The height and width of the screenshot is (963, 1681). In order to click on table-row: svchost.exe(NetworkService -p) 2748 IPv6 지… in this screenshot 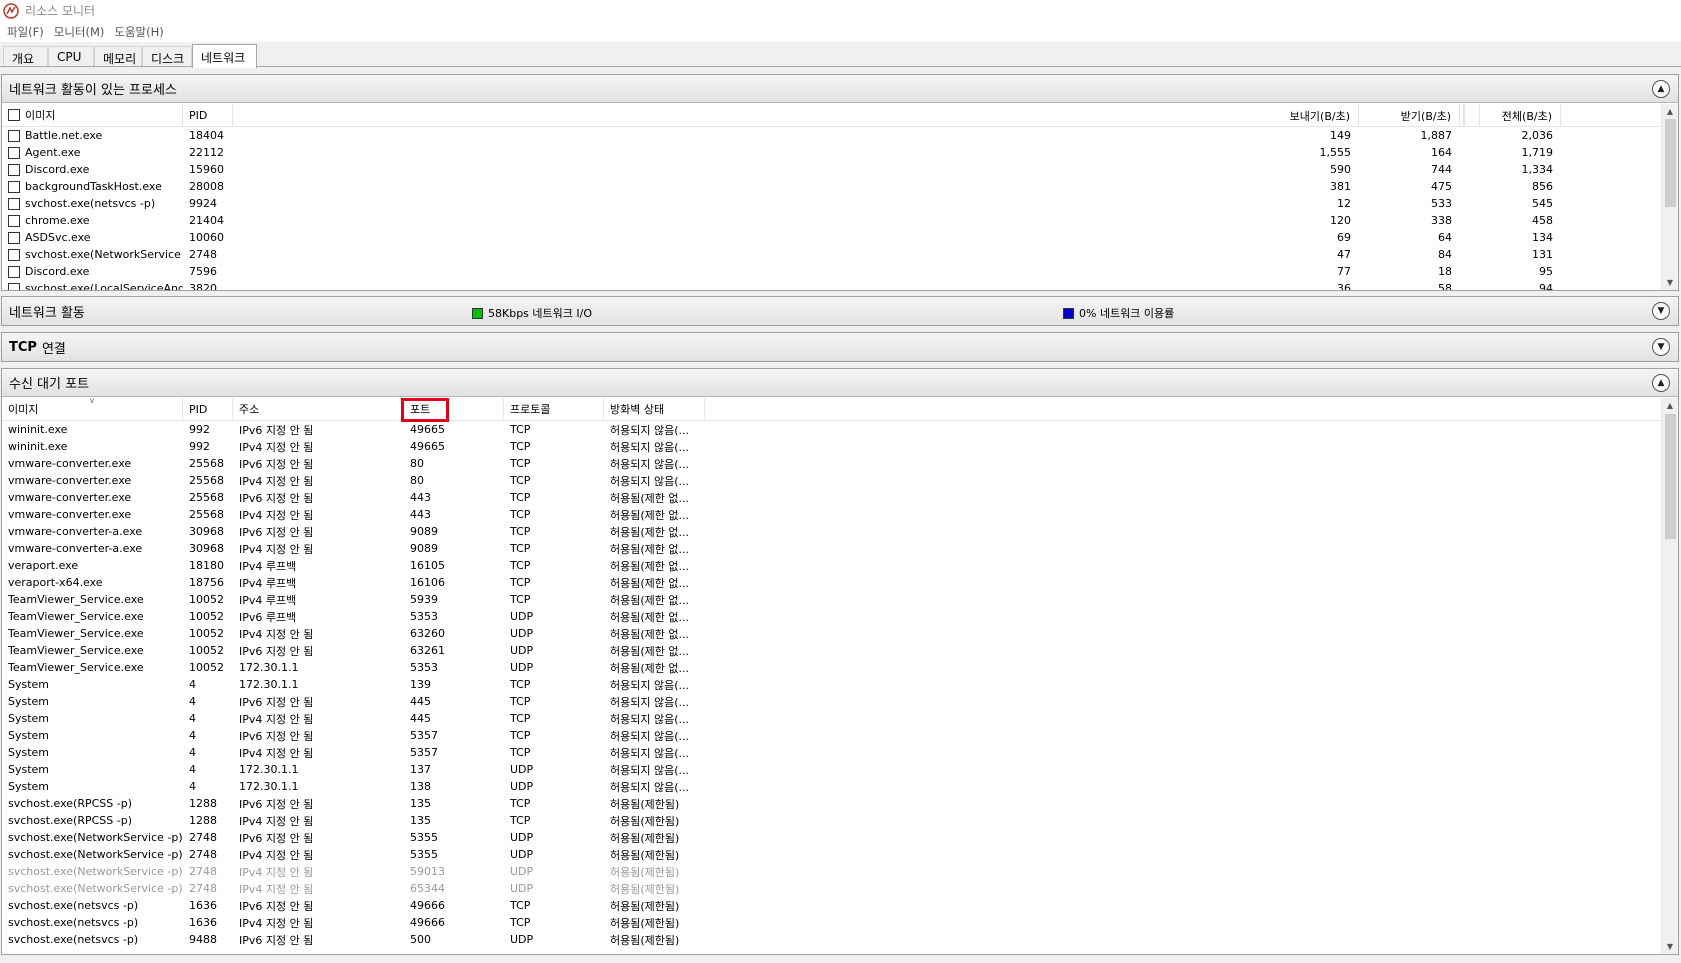, I will do `click(840, 837)`.